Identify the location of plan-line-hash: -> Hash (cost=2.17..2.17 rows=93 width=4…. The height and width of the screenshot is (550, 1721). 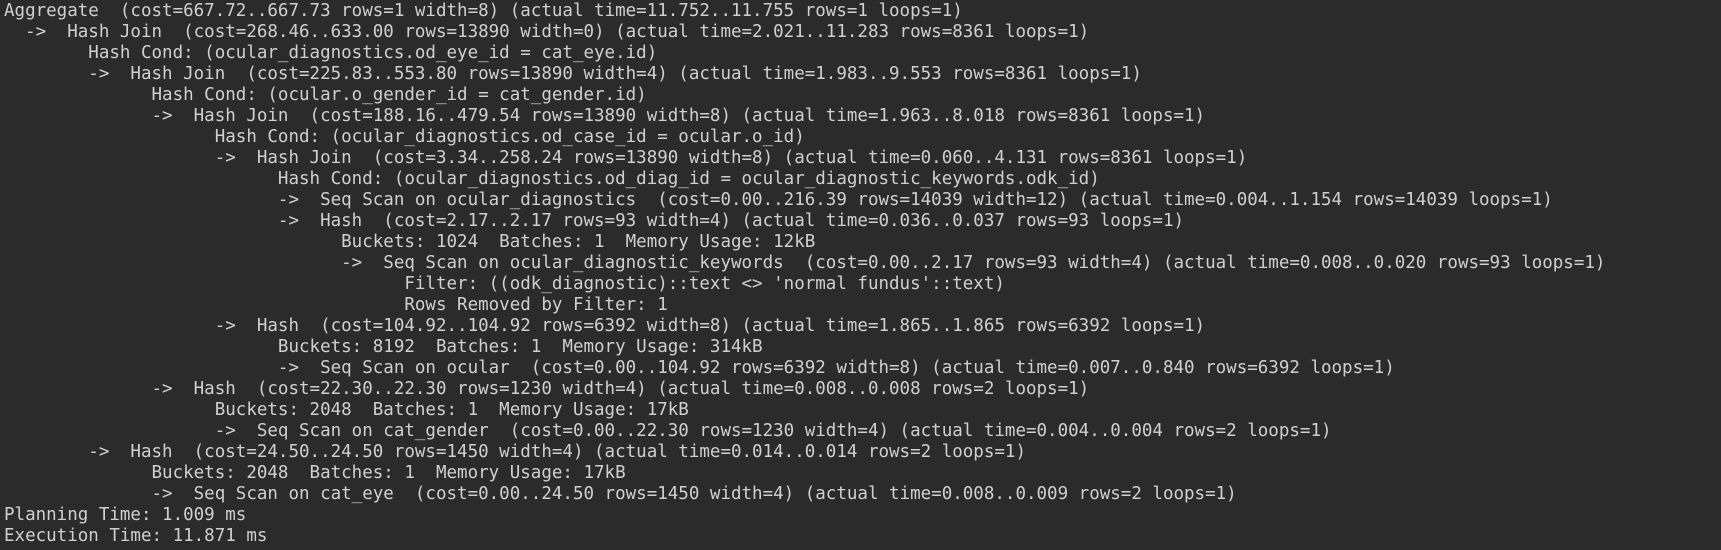
(594, 221).